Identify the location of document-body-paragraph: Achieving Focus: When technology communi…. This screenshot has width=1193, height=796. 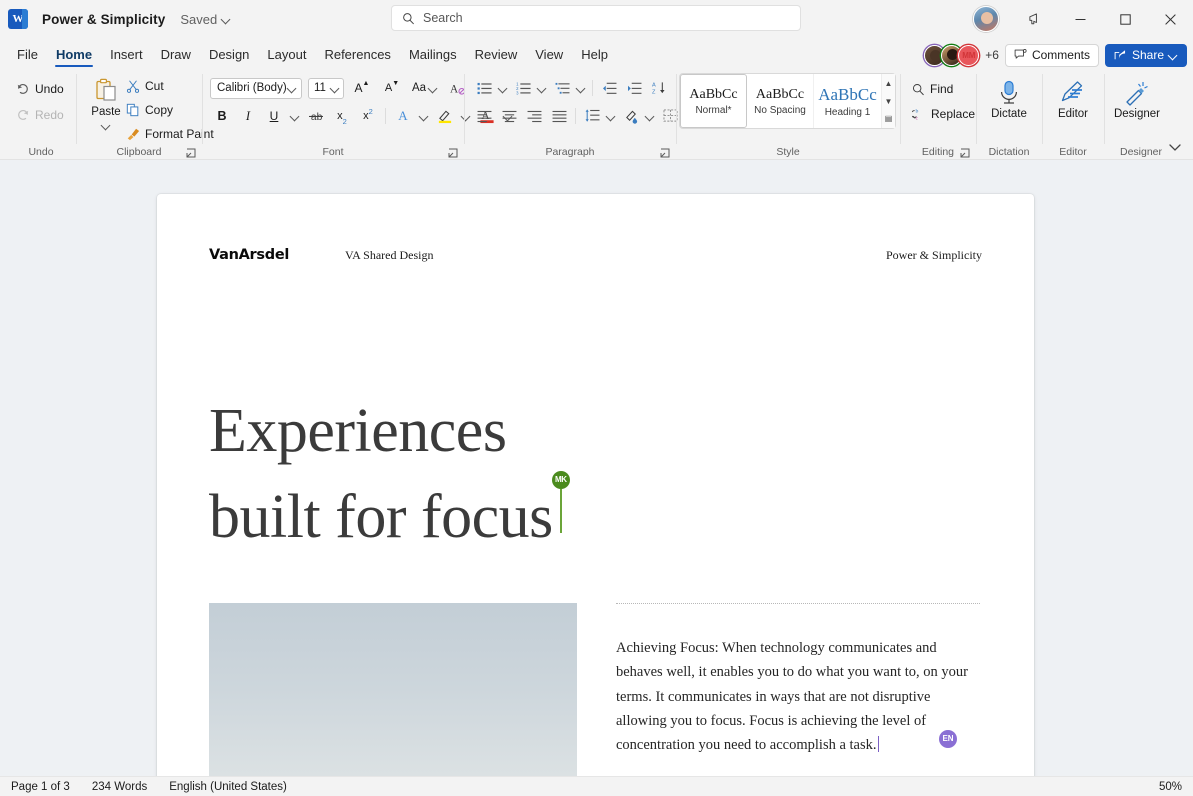
(798, 697).